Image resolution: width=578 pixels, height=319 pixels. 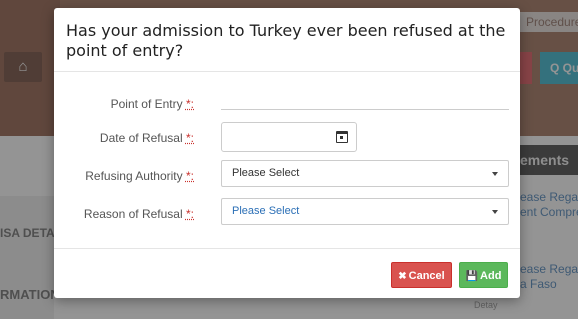 I want to click on add-button: 💾 Add, so click(x=483, y=275).